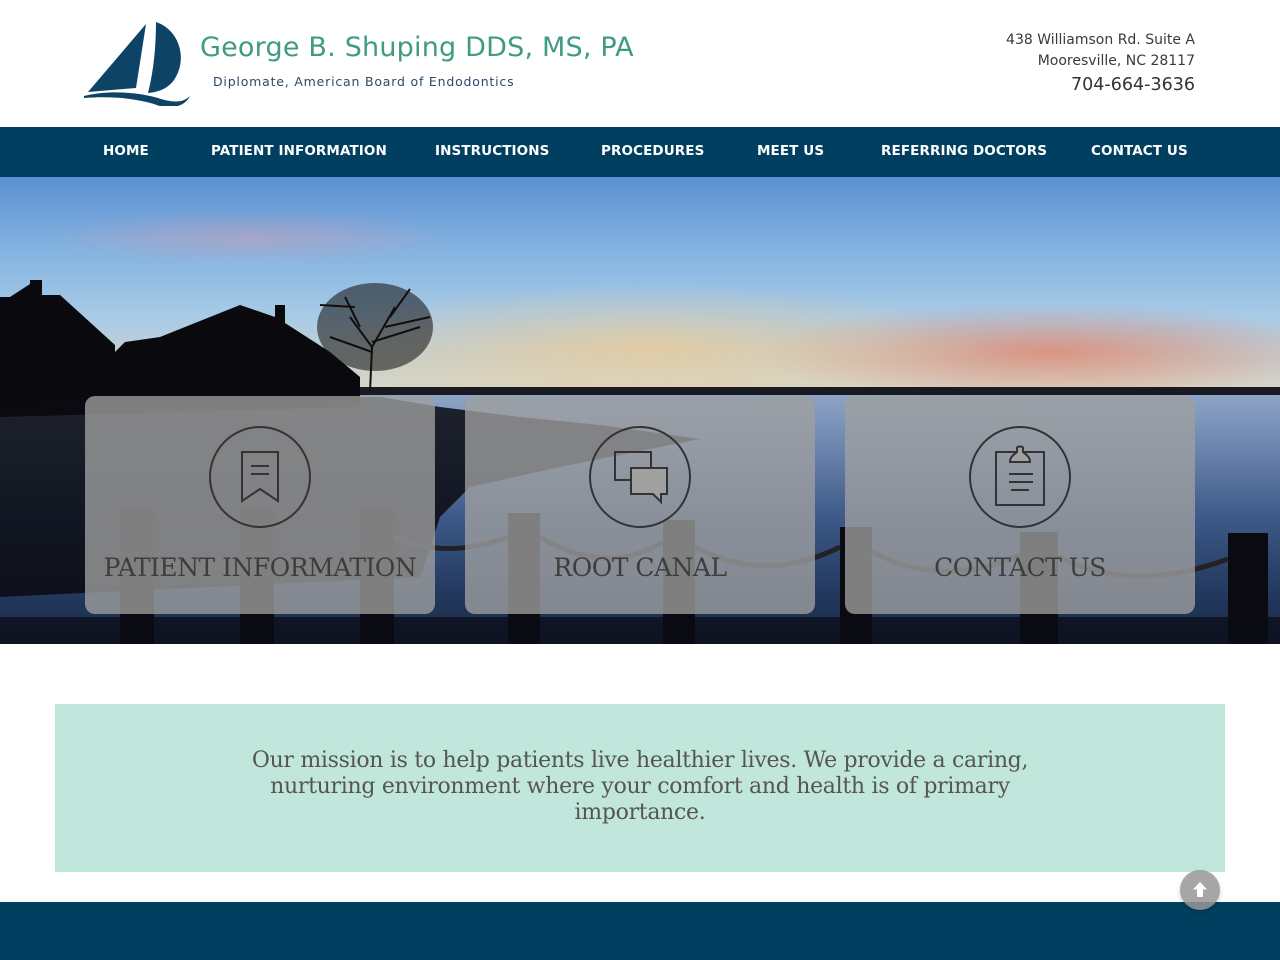  I want to click on chat-bubbles-icon, so click(641, 478).